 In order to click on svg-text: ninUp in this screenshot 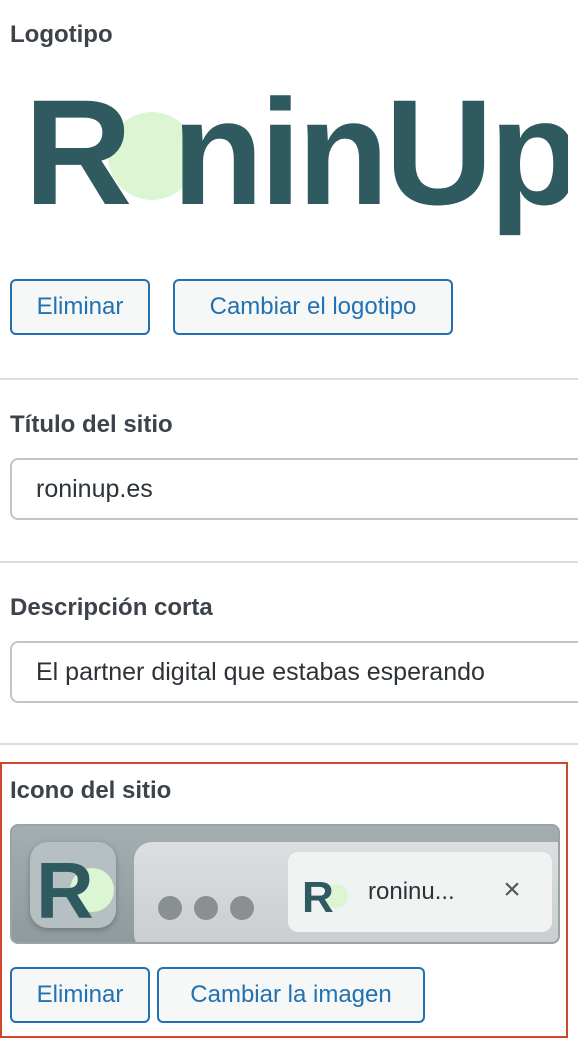, I will do `click(370, 158)`.